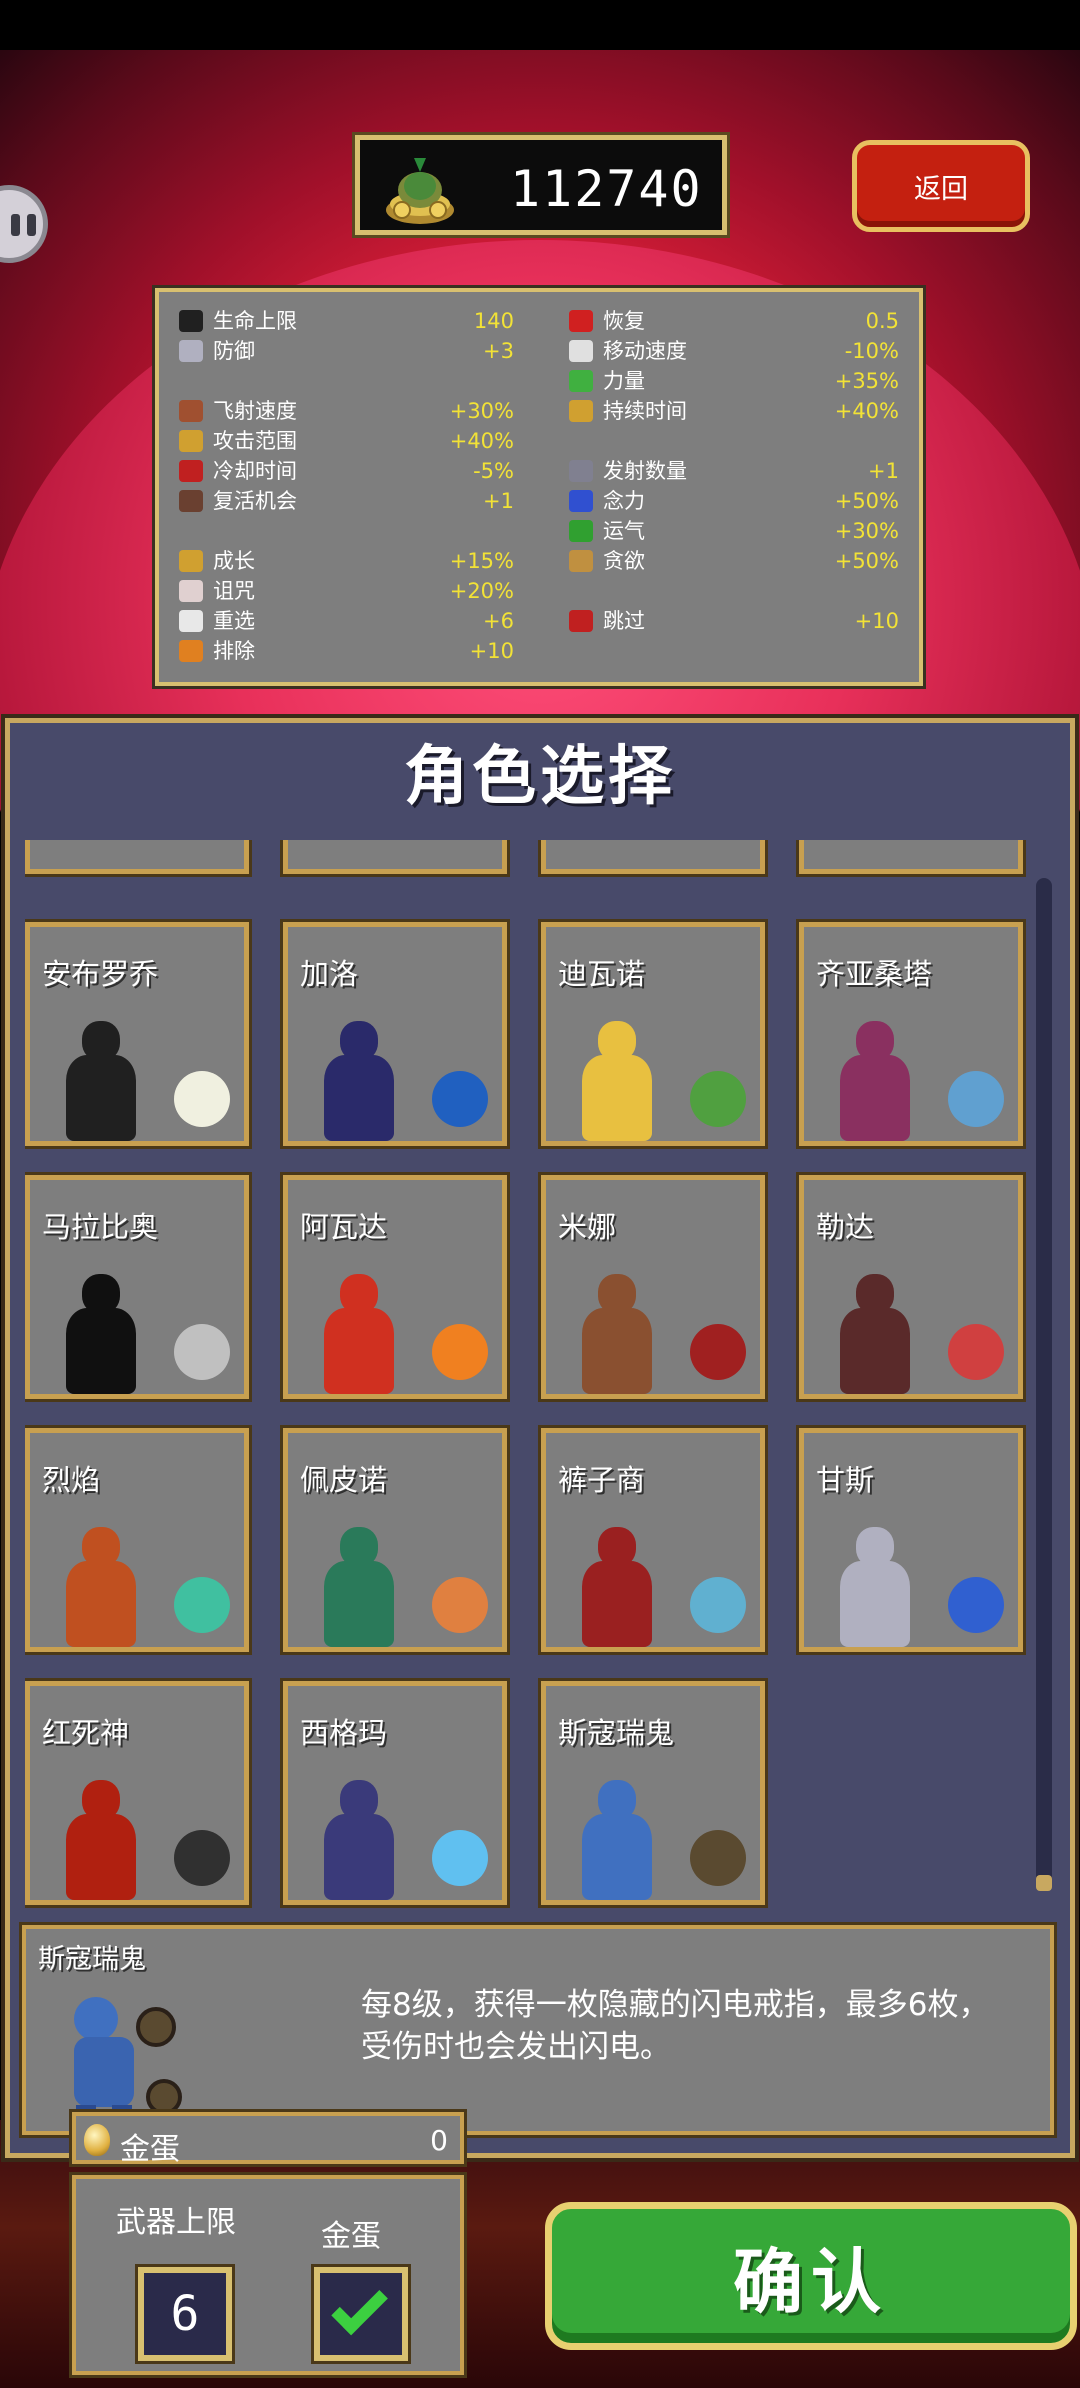  I want to click on character-card: 齐亚桑塔, so click(911, 1034).